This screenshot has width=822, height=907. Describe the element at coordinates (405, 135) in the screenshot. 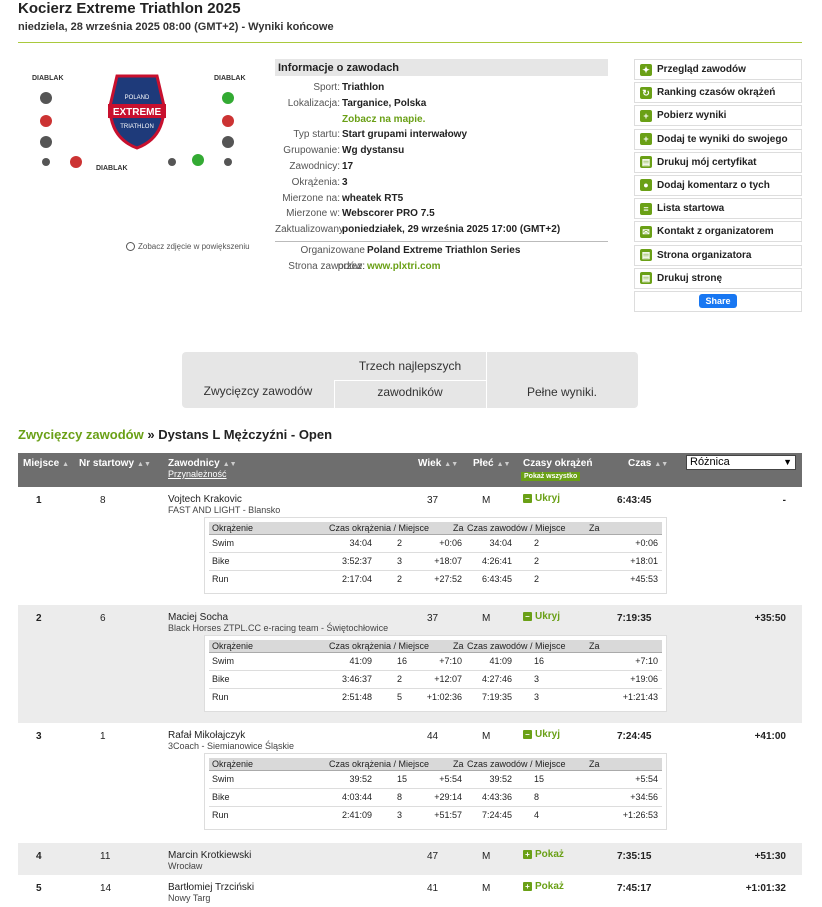

I see `info-value: Start grupami interwałowy` at that location.